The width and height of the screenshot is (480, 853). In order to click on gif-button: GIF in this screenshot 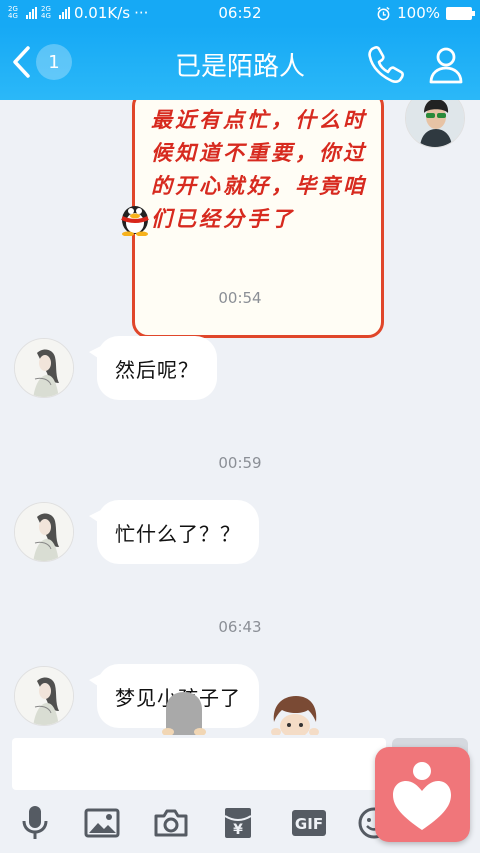, I will do `click(309, 823)`.